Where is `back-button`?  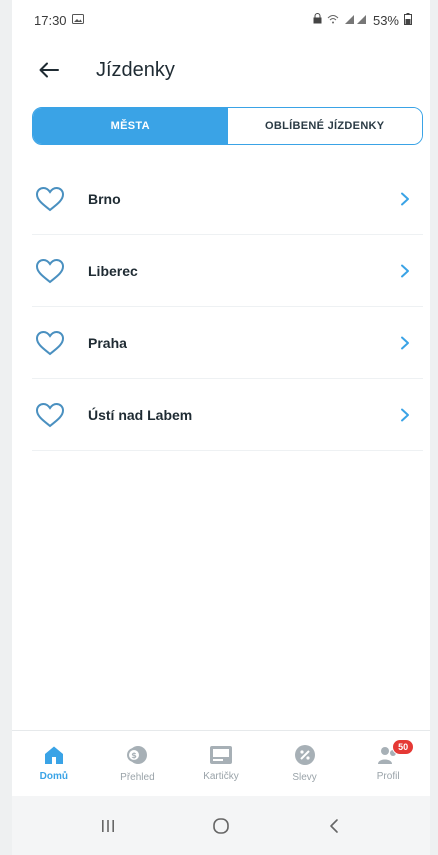 back-button is located at coordinates (49, 70).